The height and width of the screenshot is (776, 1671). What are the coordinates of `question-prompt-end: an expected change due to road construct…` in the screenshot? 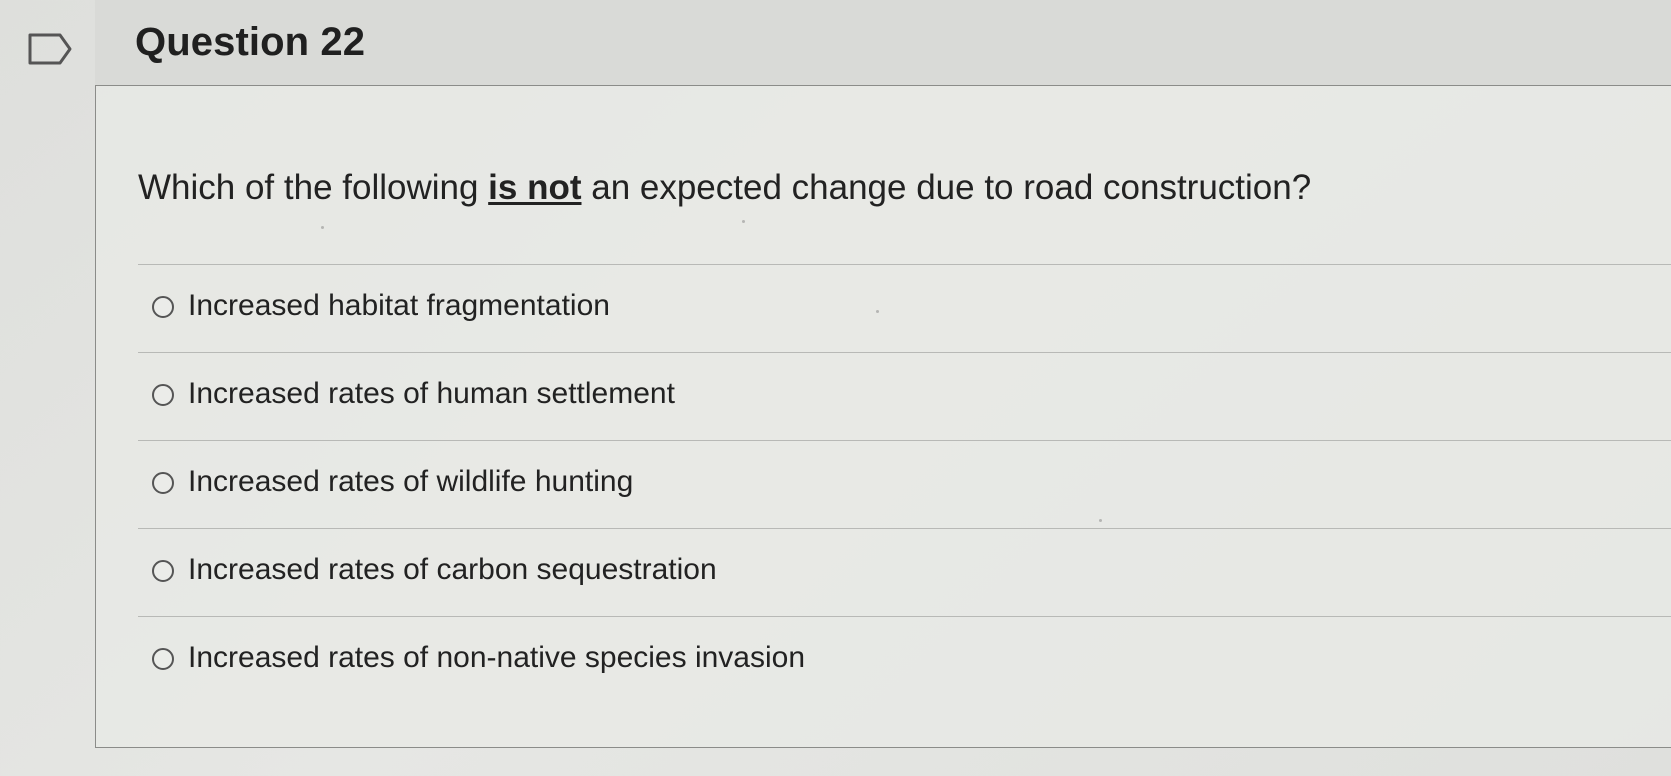 It's located at (946, 187).